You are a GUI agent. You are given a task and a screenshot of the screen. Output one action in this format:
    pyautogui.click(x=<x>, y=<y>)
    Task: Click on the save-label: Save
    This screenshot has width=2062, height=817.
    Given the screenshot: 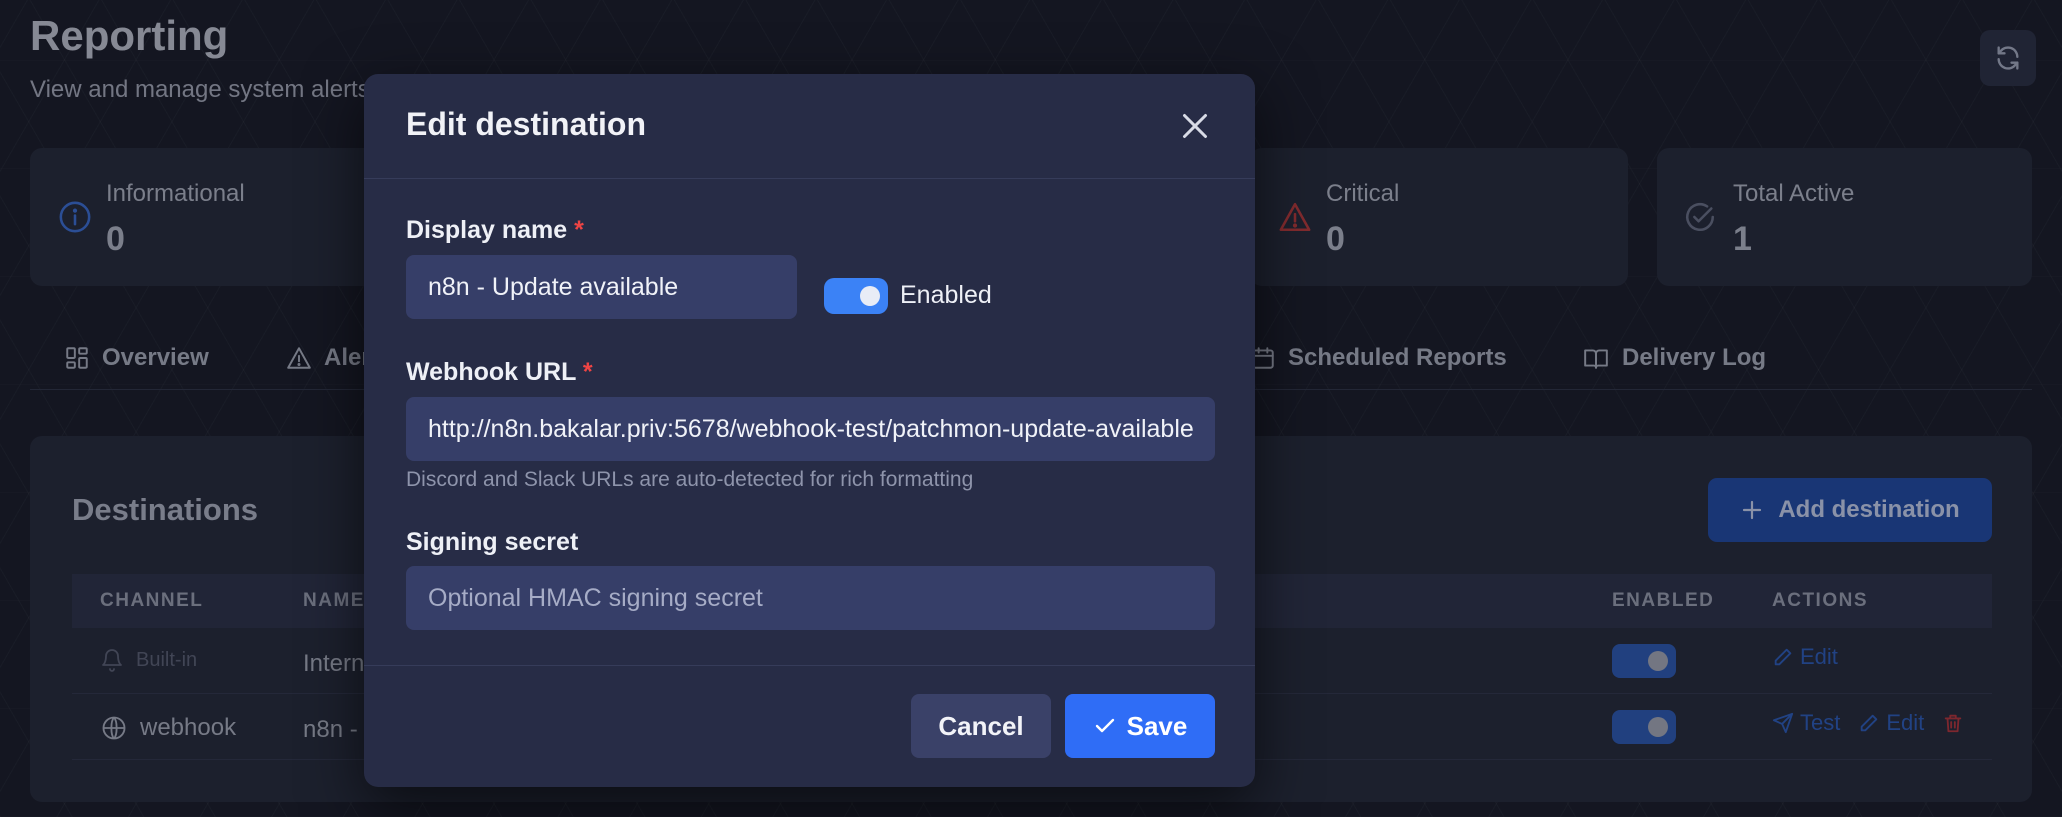 What is the action you would take?
    pyautogui.click(x=1157, y=725)
    